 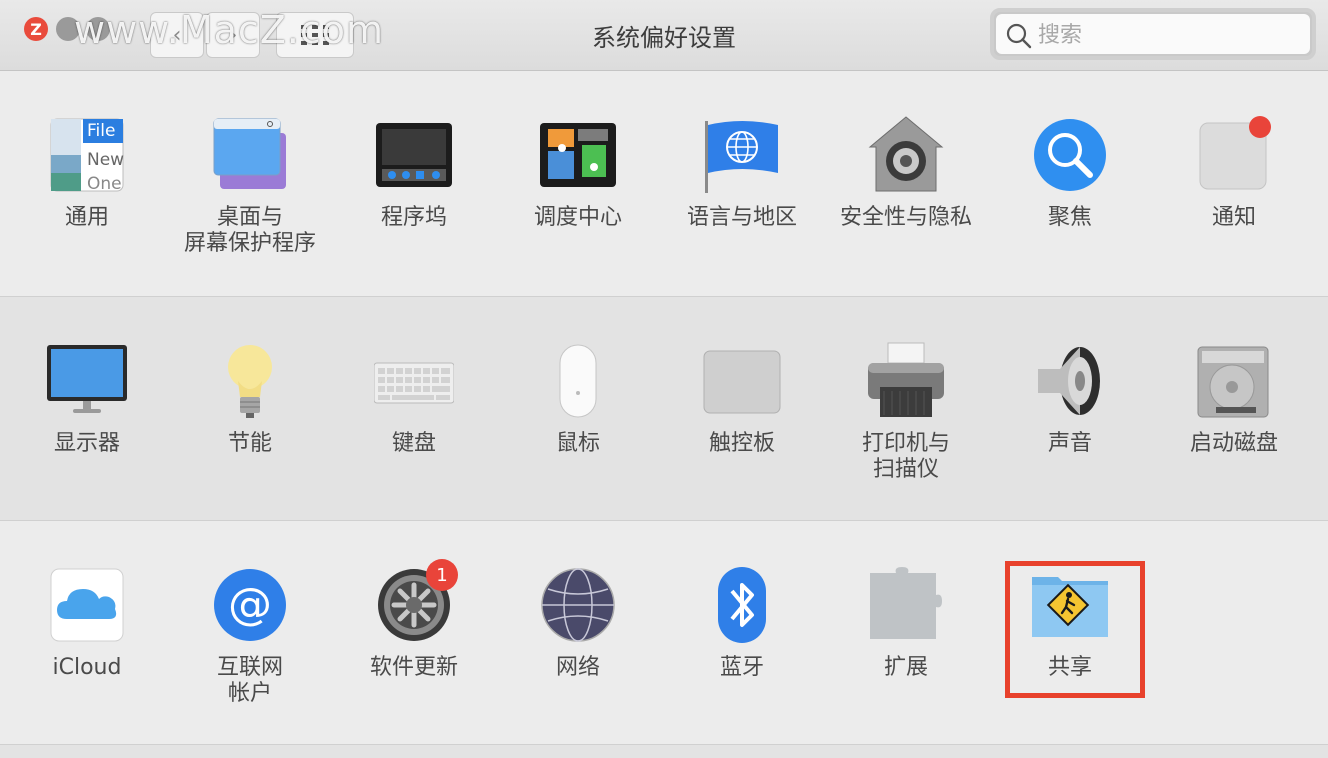 I want to click on sharing-icon, so click(x=1070, y=605).